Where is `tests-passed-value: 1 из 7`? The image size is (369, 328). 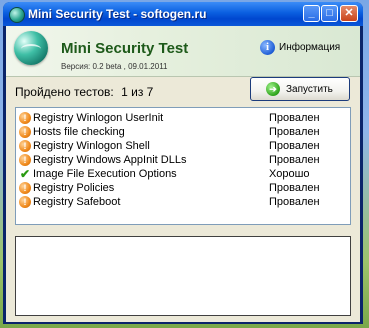
tests-passed-value: 1 из 7 is located at coordinates (137, 92).